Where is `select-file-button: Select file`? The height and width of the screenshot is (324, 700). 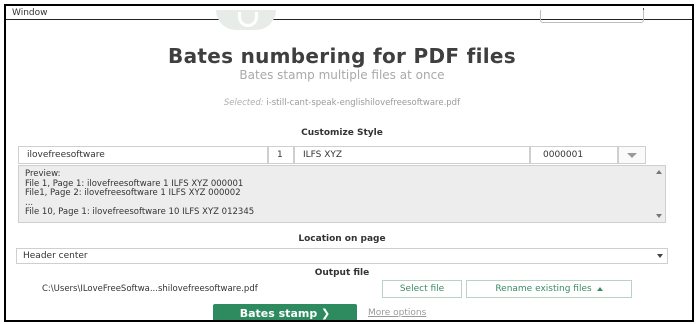 select-file-button: Select file is located at coordinates (422, 289).